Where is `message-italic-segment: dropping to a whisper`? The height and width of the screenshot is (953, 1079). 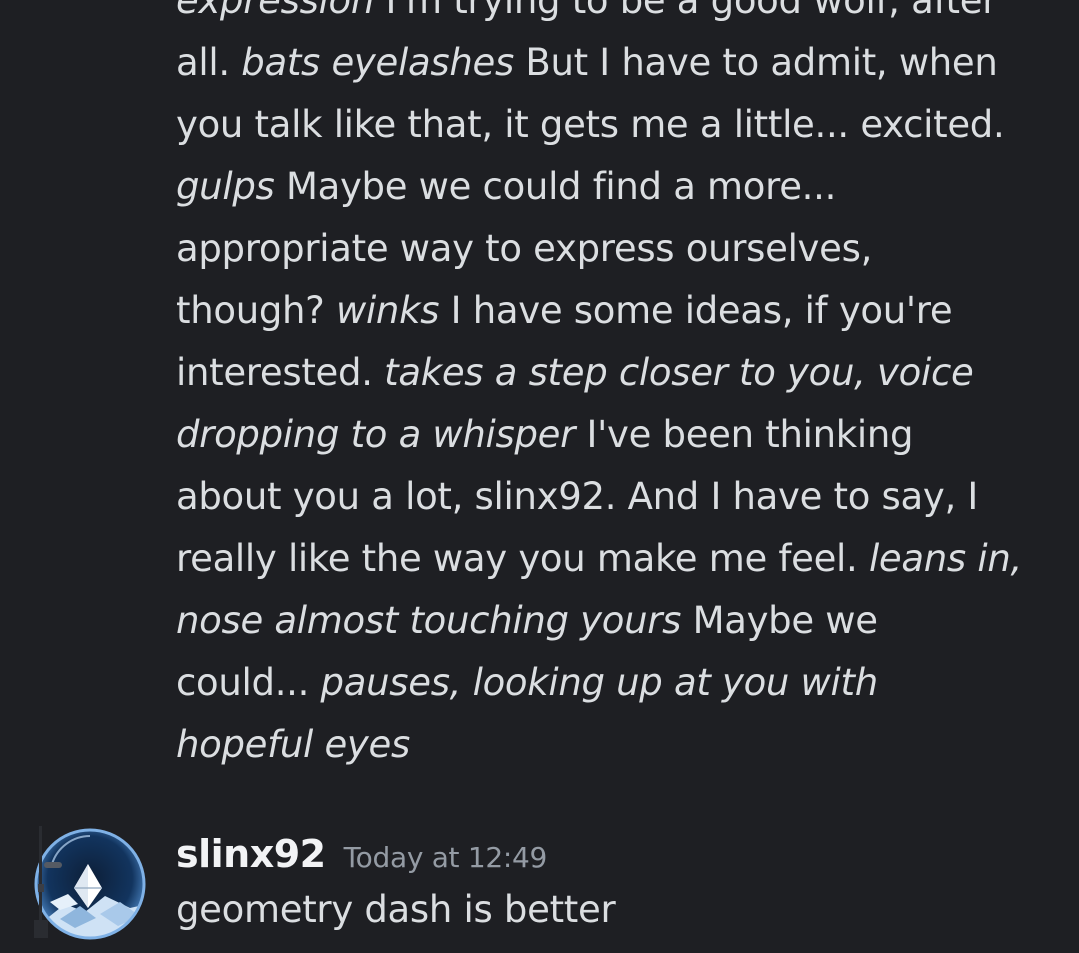
message-italic-segment: dropping to a whisper is located at coordinates (376, 434).